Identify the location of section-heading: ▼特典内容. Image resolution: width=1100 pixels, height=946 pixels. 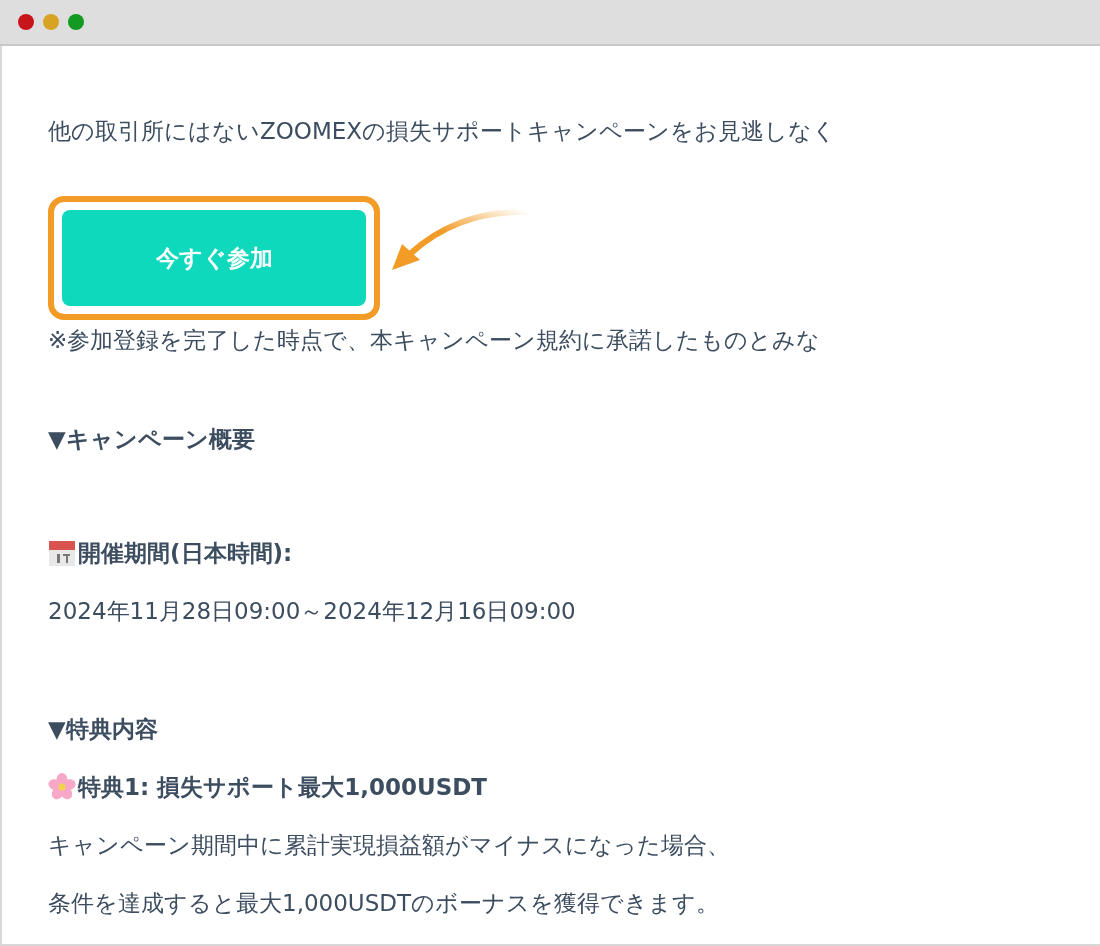
(103, 729).